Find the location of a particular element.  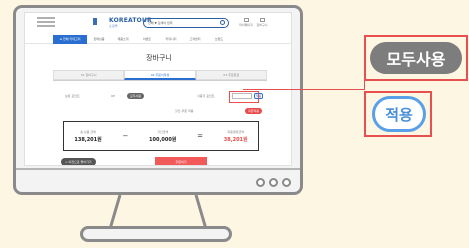

back-button: < 이전으로 돌아가기 is located at coordinates (78, 161).